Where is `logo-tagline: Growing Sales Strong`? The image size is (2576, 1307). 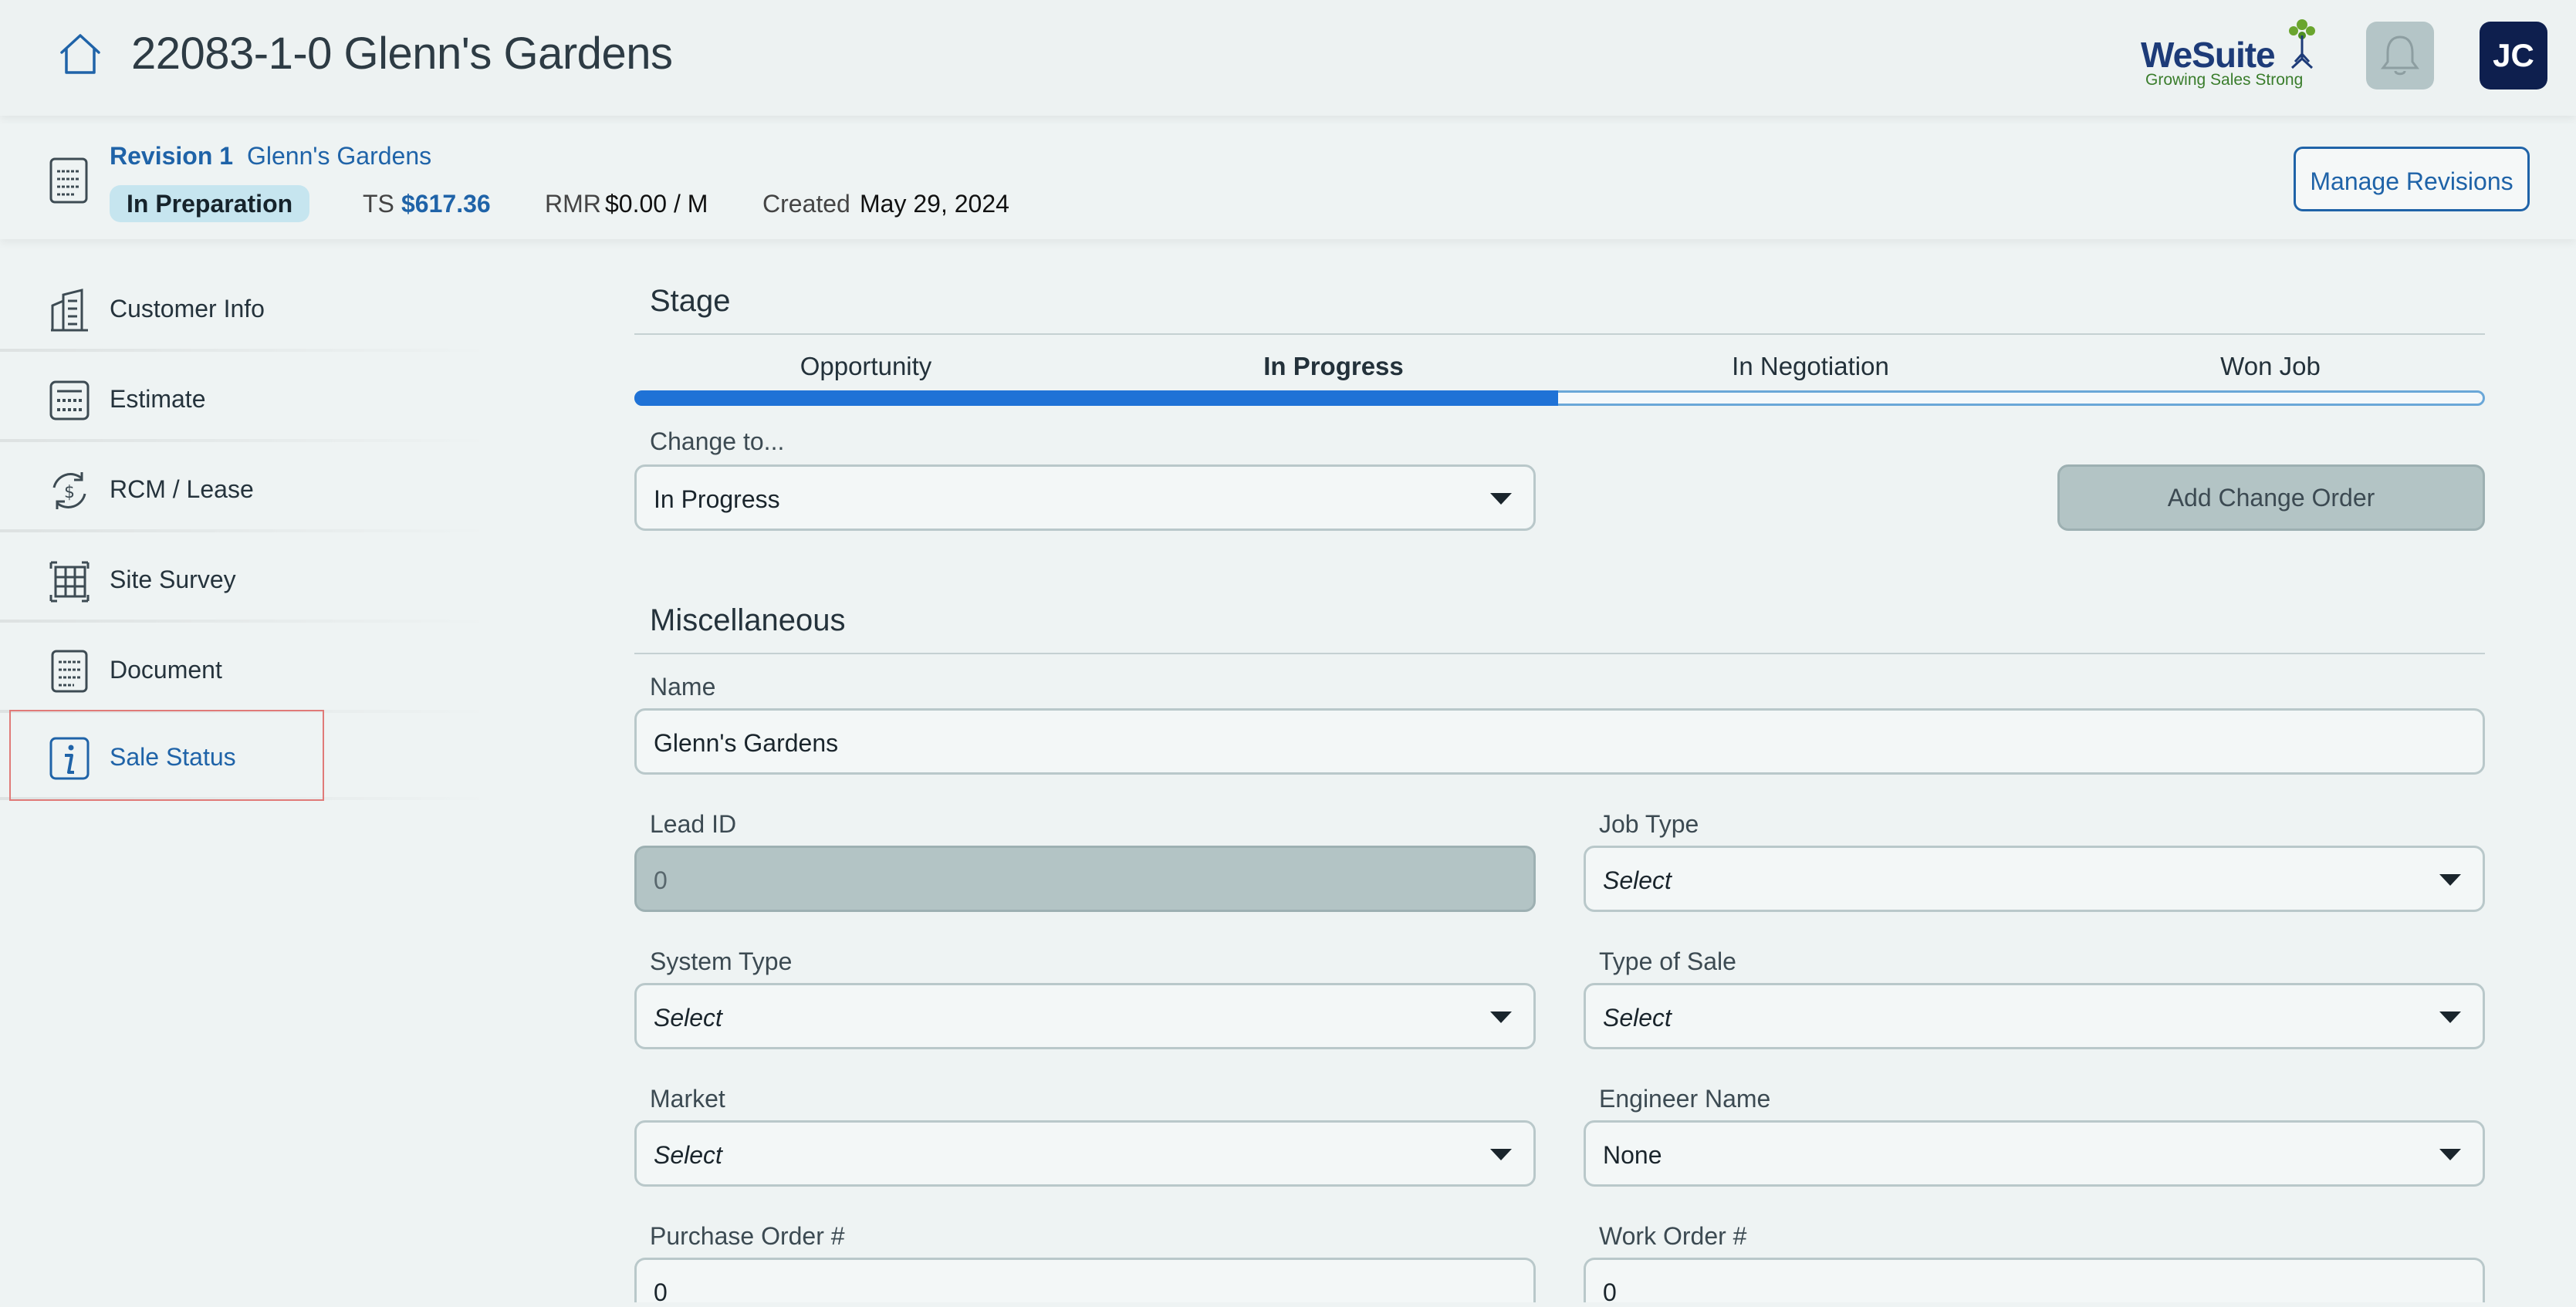 logo-tagline: Growing Sales Strong is located at coordinates (2224, 80).